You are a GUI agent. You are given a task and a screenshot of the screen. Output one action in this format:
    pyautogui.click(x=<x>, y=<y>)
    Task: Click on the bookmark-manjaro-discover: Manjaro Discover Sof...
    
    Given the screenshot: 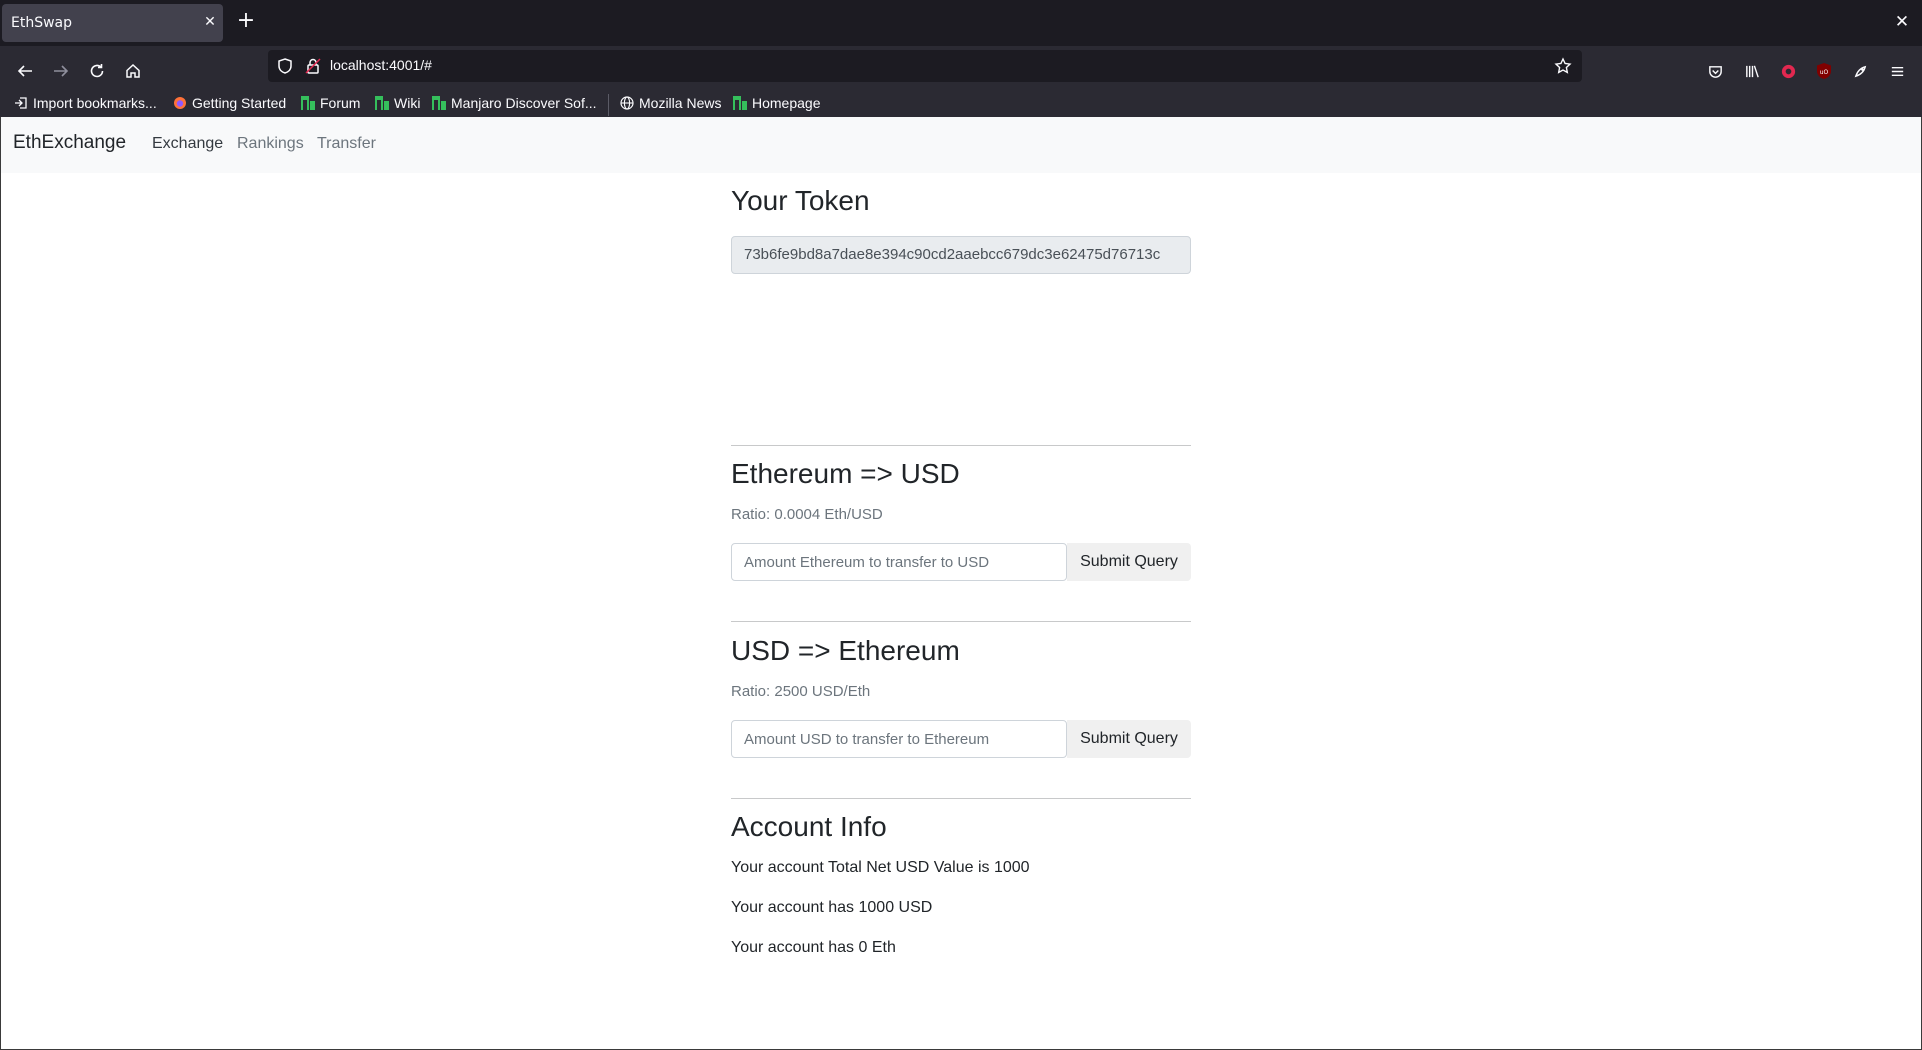 What is the action you would take?
    pyautogui.click(x=514, y=103)
    